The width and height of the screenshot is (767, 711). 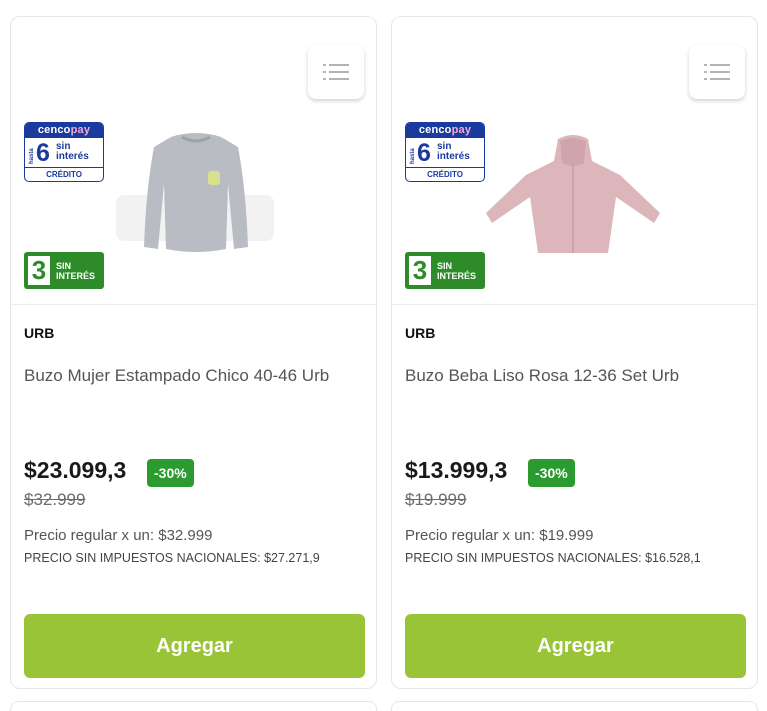 I want to click on product-price: $13.999,3, so click(x=456, y=470).